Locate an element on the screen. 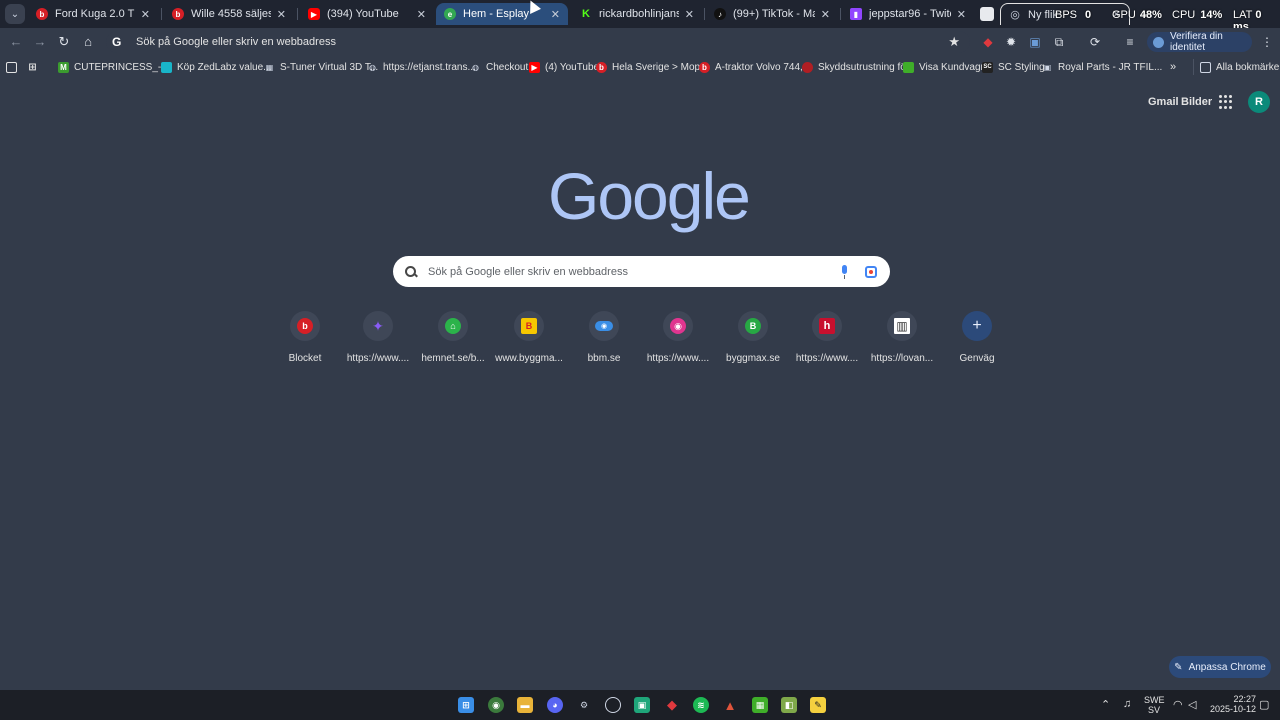 Image resolution: width=1280 pixels, height=720 pixels. volume-icon: ◁ is located at coordinates (1192, 704).